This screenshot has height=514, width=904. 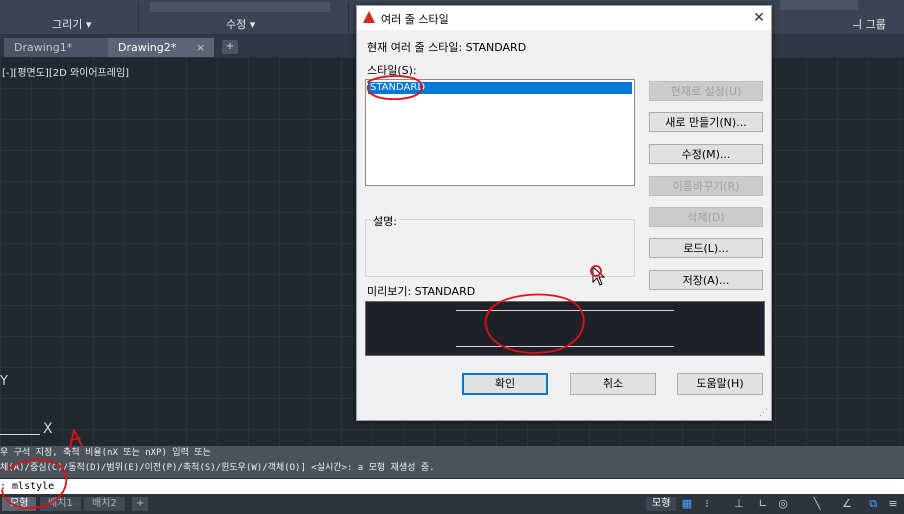 What do you see at coordinates (394, 87) in the screenshot?
I see `annotation-circle-list-item` at bounding box center [394, 87].